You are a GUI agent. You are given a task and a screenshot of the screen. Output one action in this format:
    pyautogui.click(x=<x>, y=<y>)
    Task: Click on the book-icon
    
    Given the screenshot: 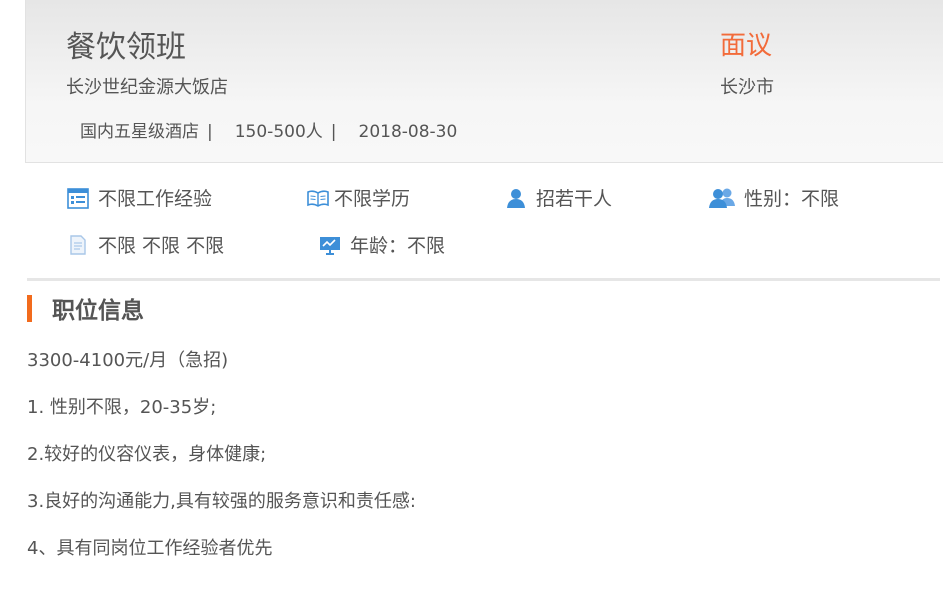 What is the action you would take?
    pyautogui.click(x=318, y=198)
    